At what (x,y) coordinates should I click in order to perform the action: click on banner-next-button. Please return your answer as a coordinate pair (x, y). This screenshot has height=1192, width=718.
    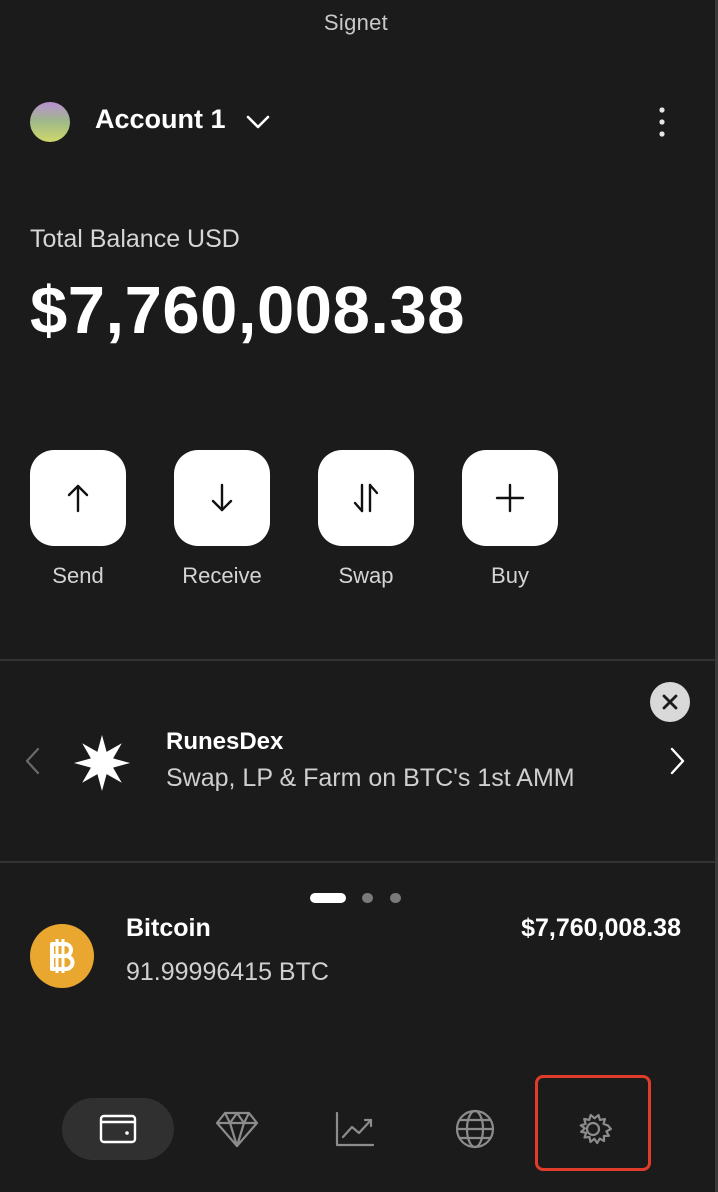
    Looking at the image, I should click on (677, 761).